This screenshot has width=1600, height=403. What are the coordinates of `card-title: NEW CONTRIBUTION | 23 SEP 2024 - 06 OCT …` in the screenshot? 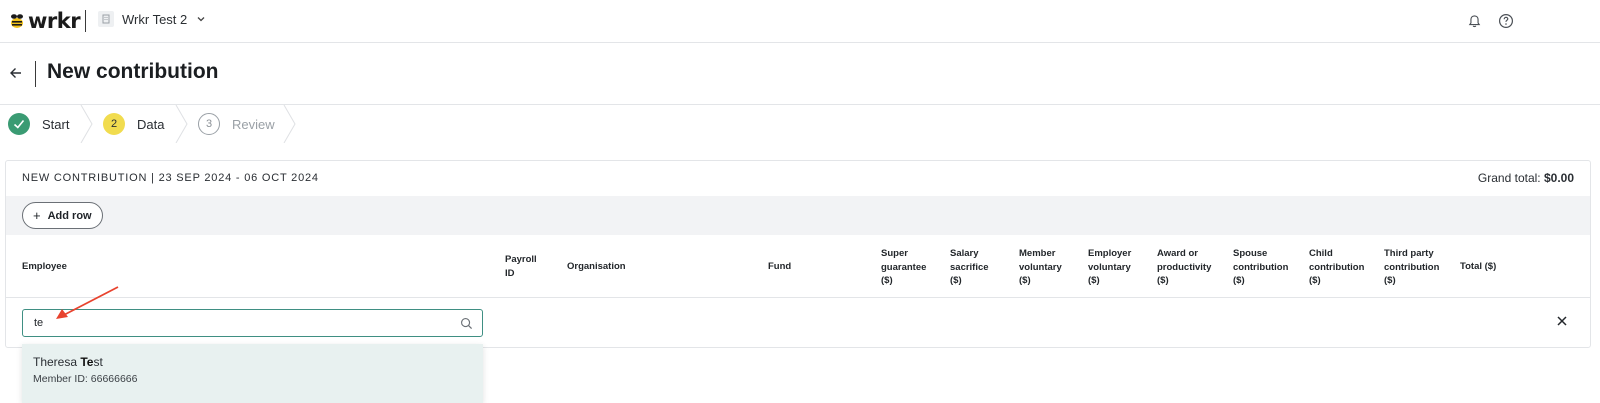 It's located at (170, 178).